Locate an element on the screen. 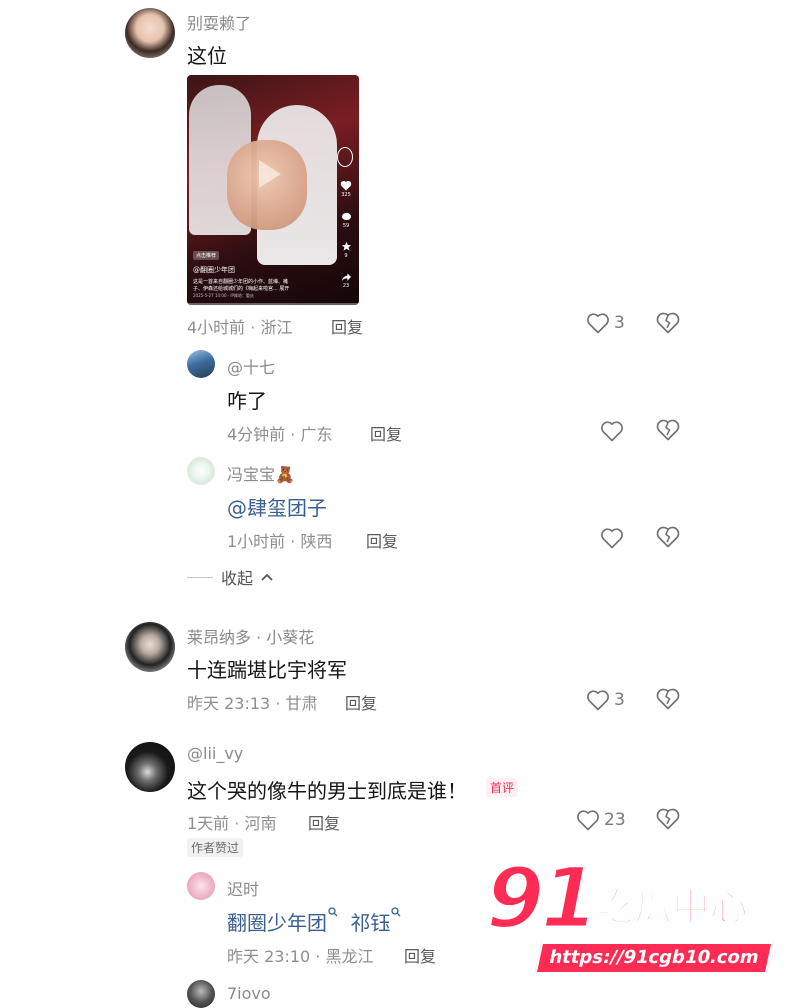 This screenshot has height=1008, width=800. collapse-replies-button: 收起 is located at coordinates (230, 577).